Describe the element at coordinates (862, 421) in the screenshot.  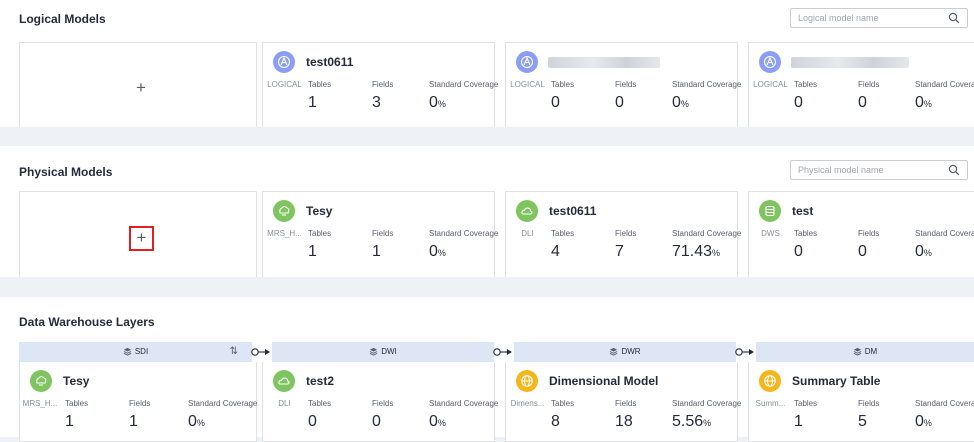
I see `fields-count: 5` at that location.